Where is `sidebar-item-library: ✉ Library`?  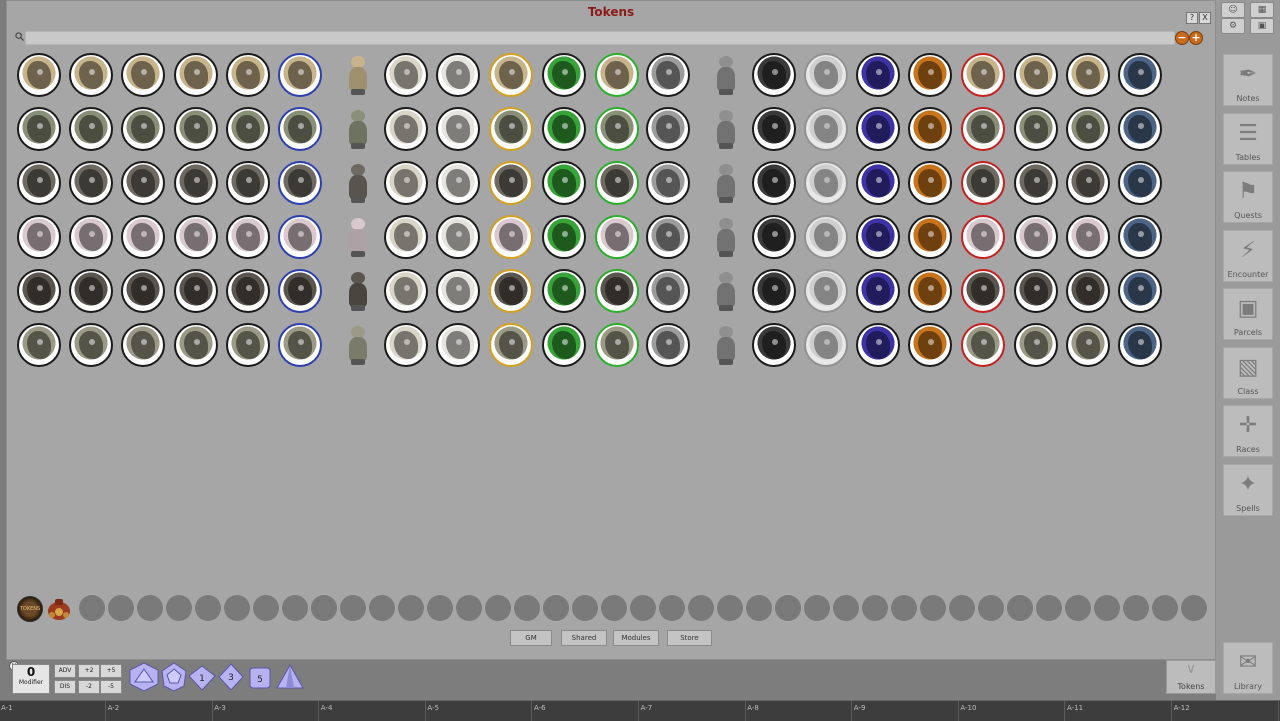 sidebar-item-library: ✉ Library is located at coordinates (1248, 668).